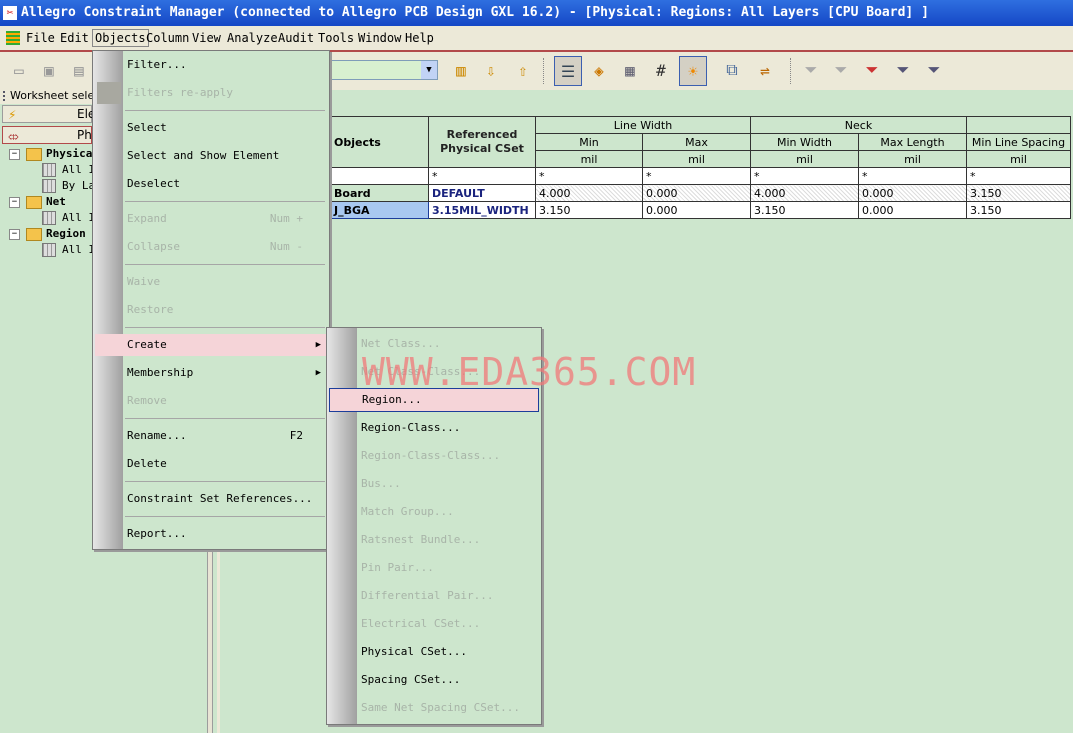 The image size is (1073, 733). What do you see at coordinates (211, 436) in the screenshot?
I see `menu-item-rename: Rename... F2` at bounding box center [211, 436].